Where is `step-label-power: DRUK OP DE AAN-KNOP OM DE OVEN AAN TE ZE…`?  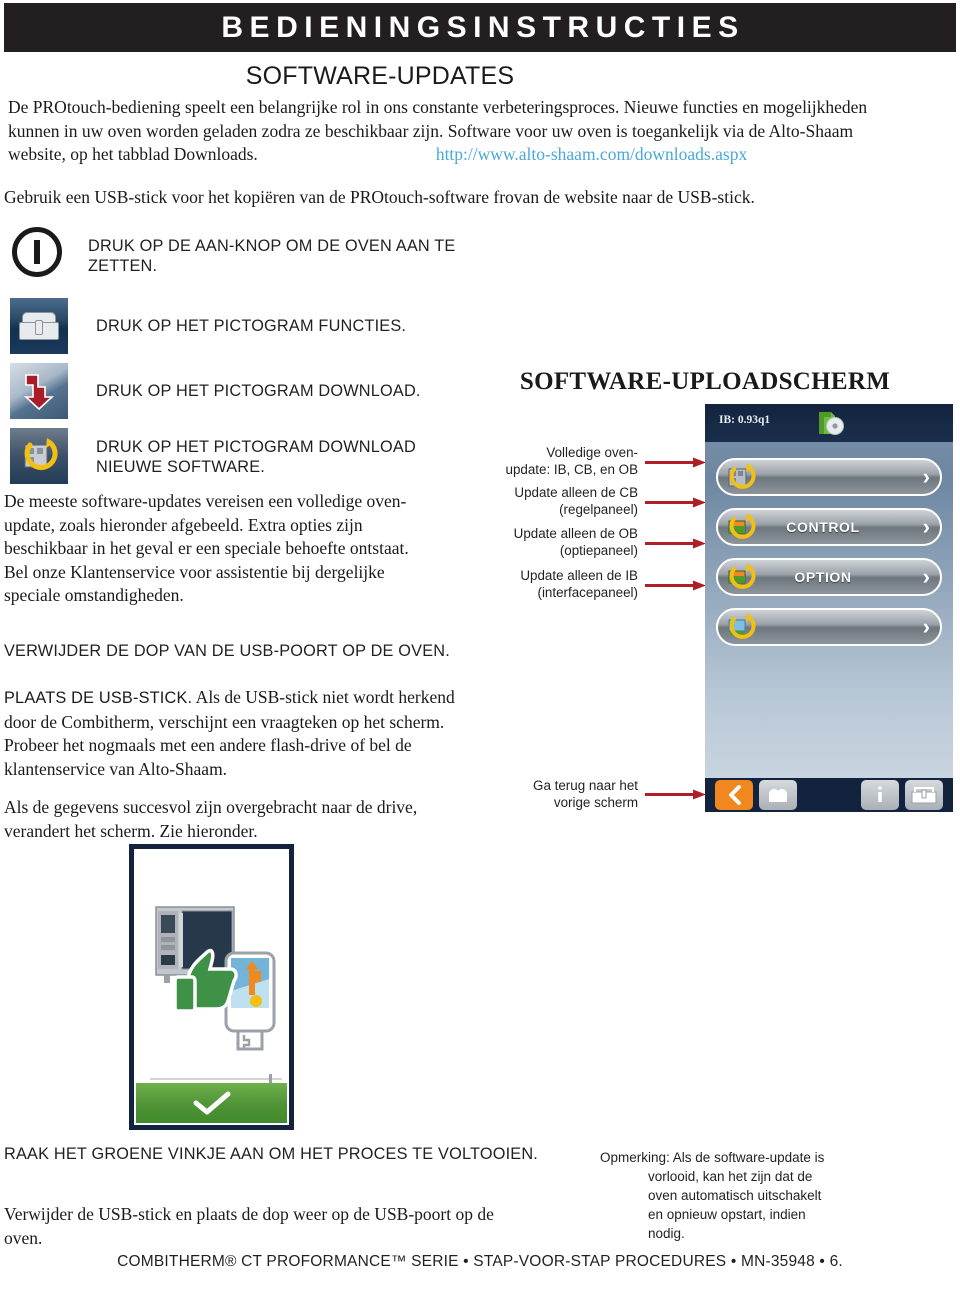
step-label-power: DRUK OP DE AAN-KNOP OM DE OVEN AAN TE ZE… is located at coordinates (272, 256).